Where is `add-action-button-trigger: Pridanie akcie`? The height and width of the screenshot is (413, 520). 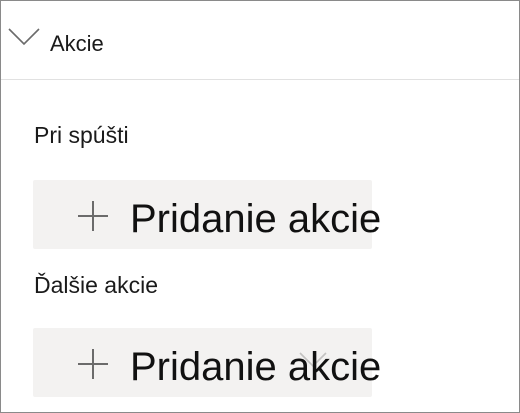 add-action-button-trigger: Pridanie akcie is located at coordinates (207, 214).